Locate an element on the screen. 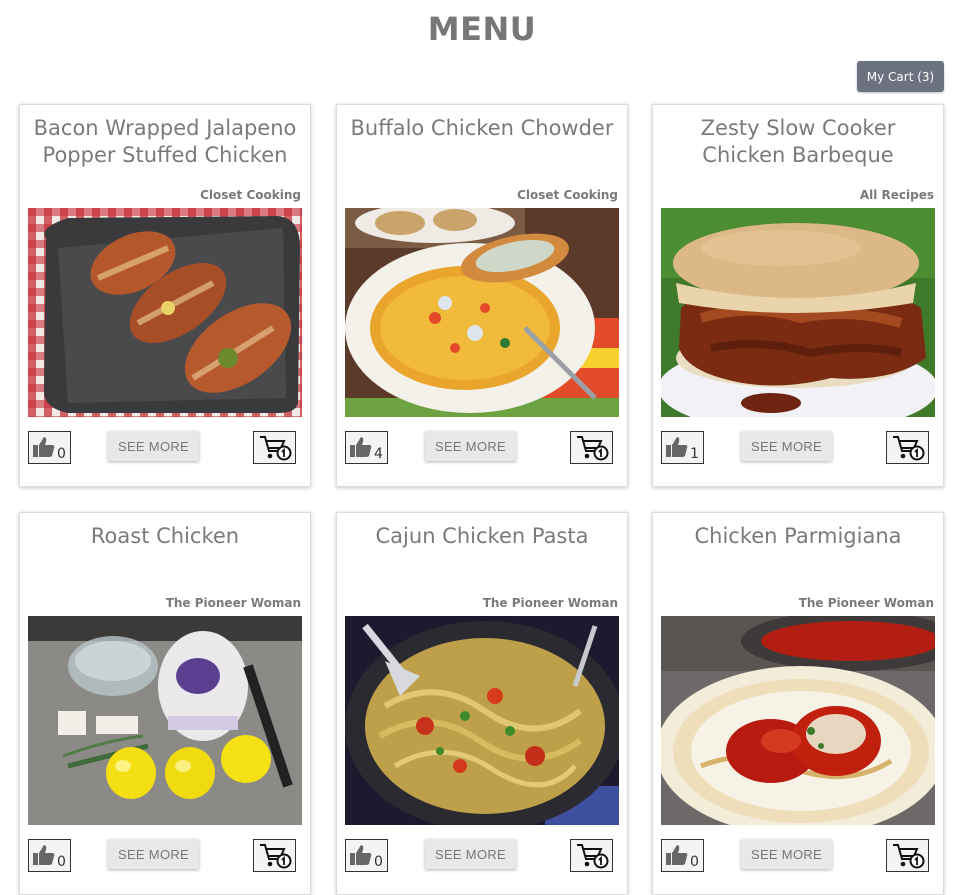 This screenshot has height=895, width=964. recipe-title: Chicken Parmigiana is located at coordinates (798, 536).